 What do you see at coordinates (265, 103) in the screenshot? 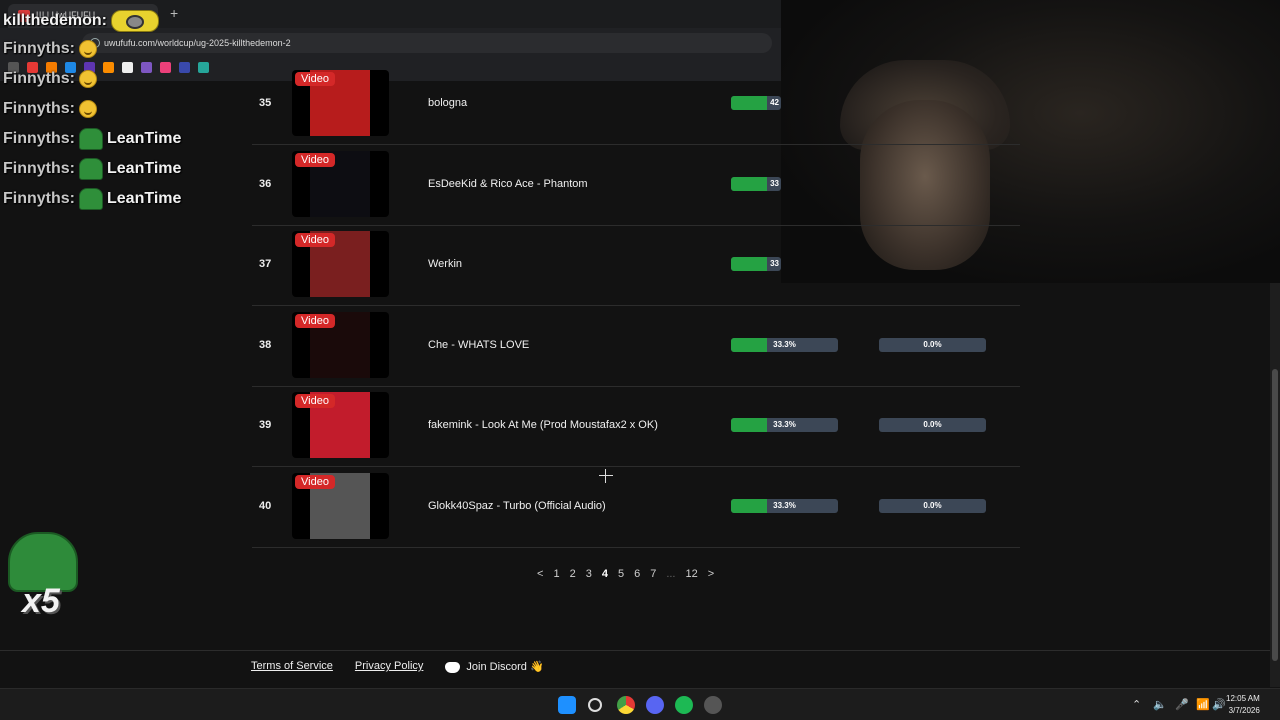
I see `rank-number: 35` at bounding box center [265, 103].